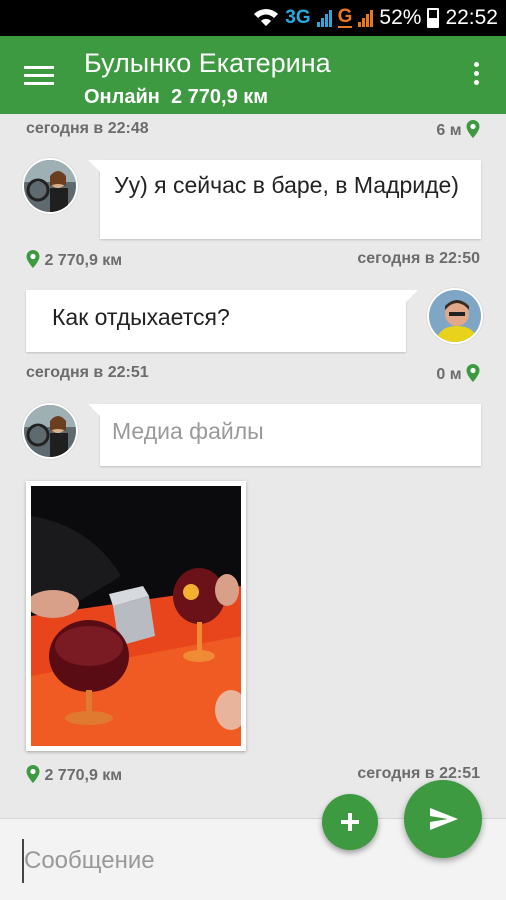  Describe the element at coordinates (122, 97) in the screenshot. I see `online-status: Онлайн` at that location.